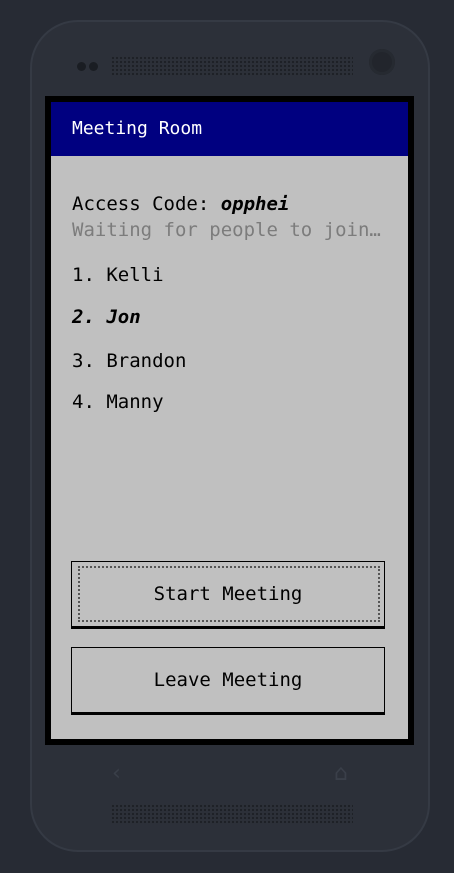  I want to click on access-code-label: Access Code:, so click(141, 204).